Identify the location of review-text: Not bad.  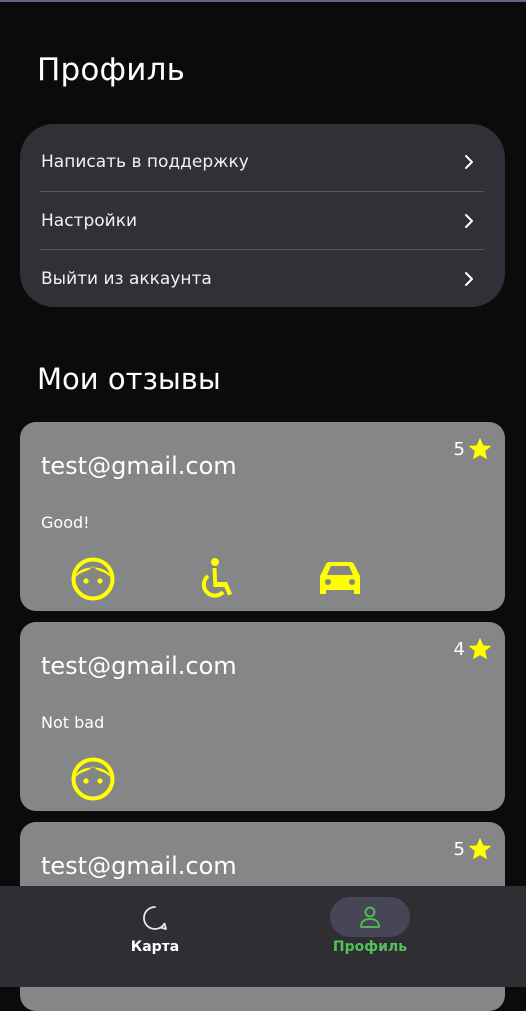
(73, 722).